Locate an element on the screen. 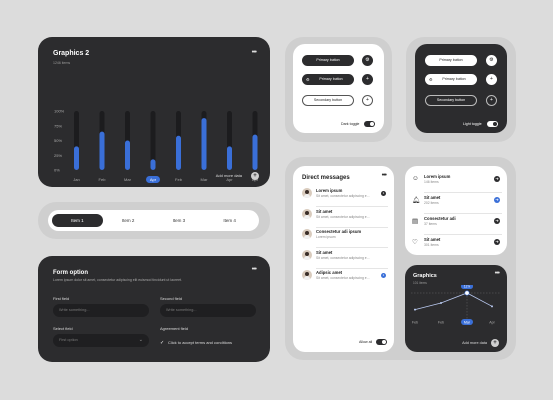 The image size is (553, 400). list-item: ▤ Consectetur adi 37 items ➔ is located at coordinates (457, 224).